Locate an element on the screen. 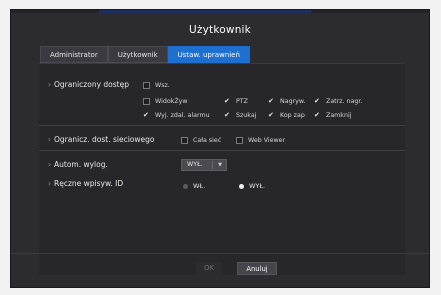 The width and height of the screenshot is (441, 295). radio-manual-id-on: WŁ. is located at coordinates (194, 186).